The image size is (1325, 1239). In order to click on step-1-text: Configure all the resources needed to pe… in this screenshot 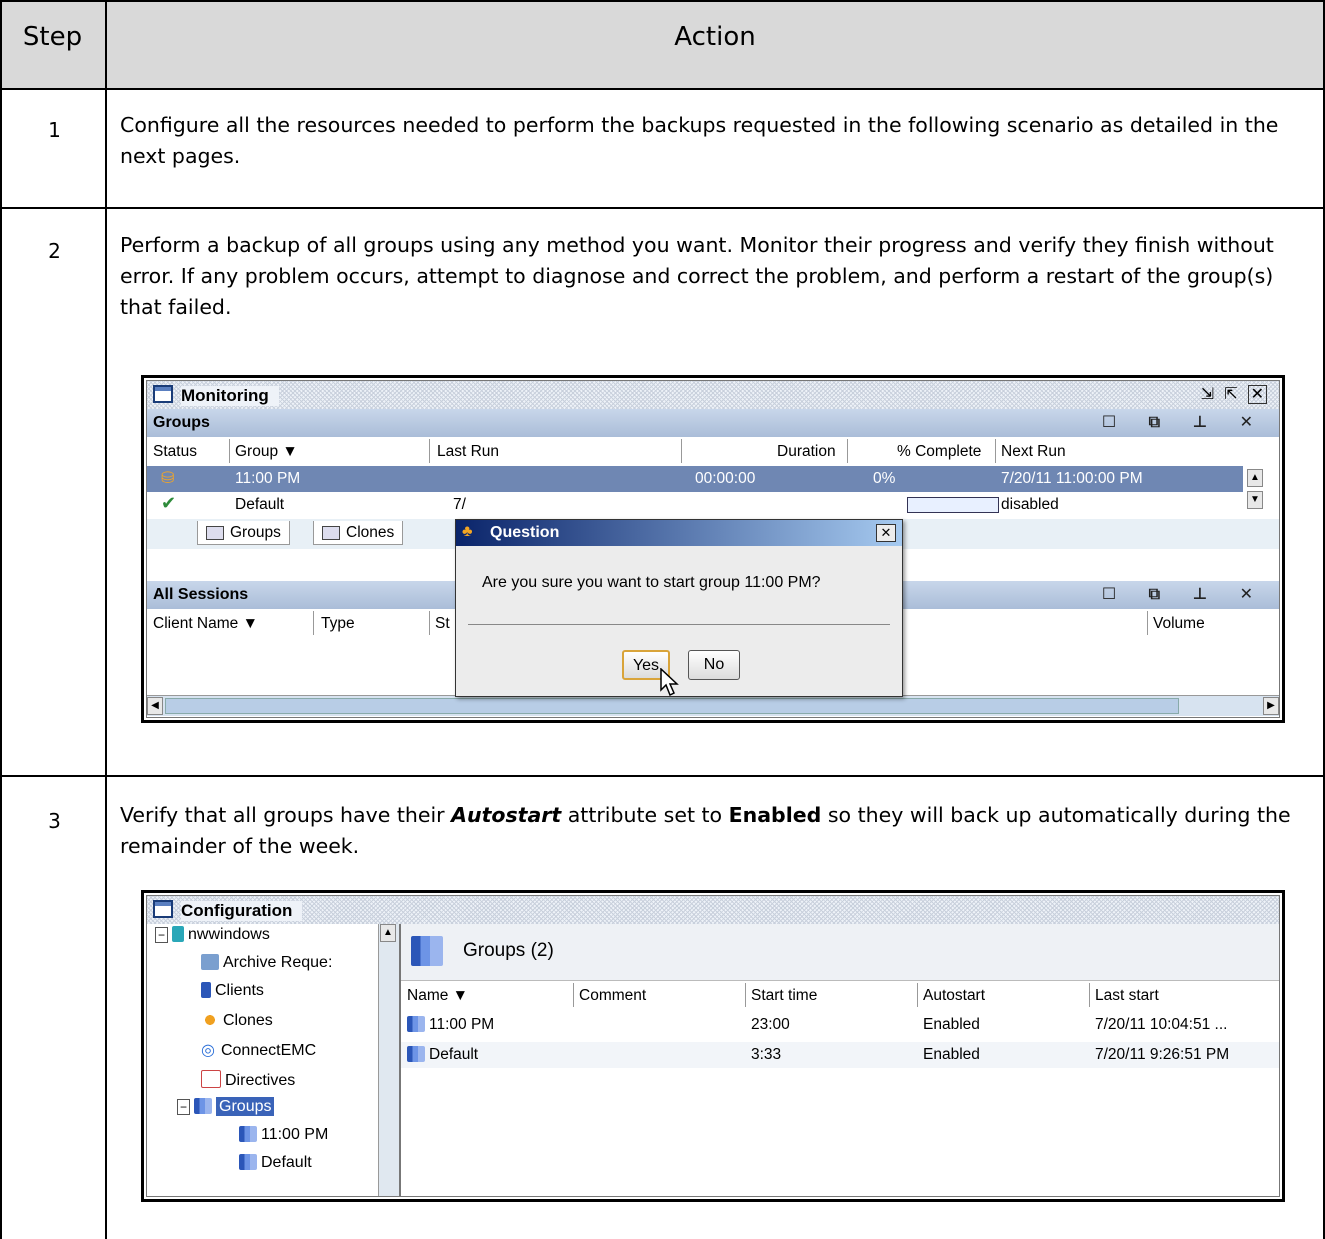, I will do `click(699, 140)`.